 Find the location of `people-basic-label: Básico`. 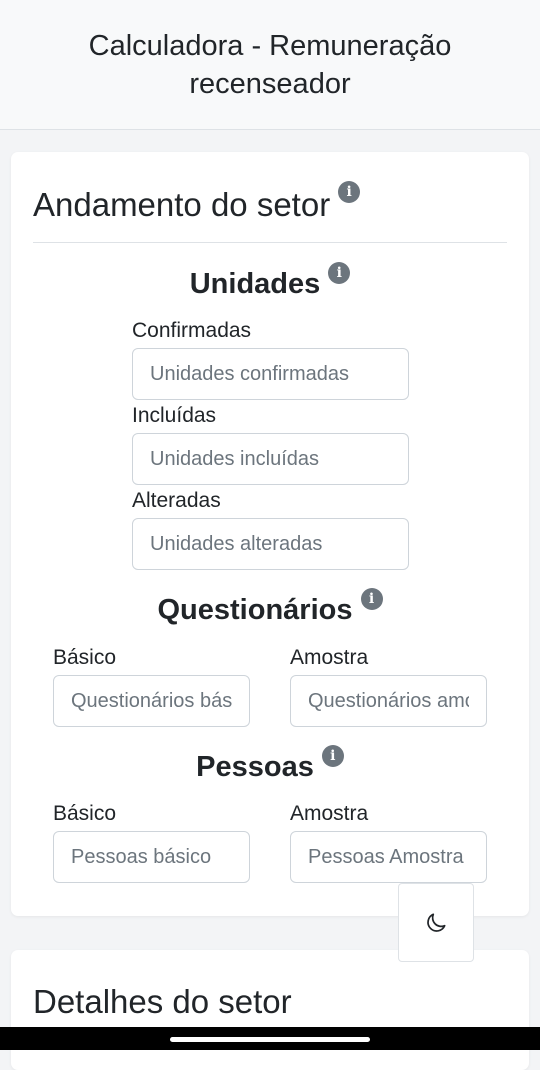

people-basic-label: Básico is located at coordinates (85, 813).